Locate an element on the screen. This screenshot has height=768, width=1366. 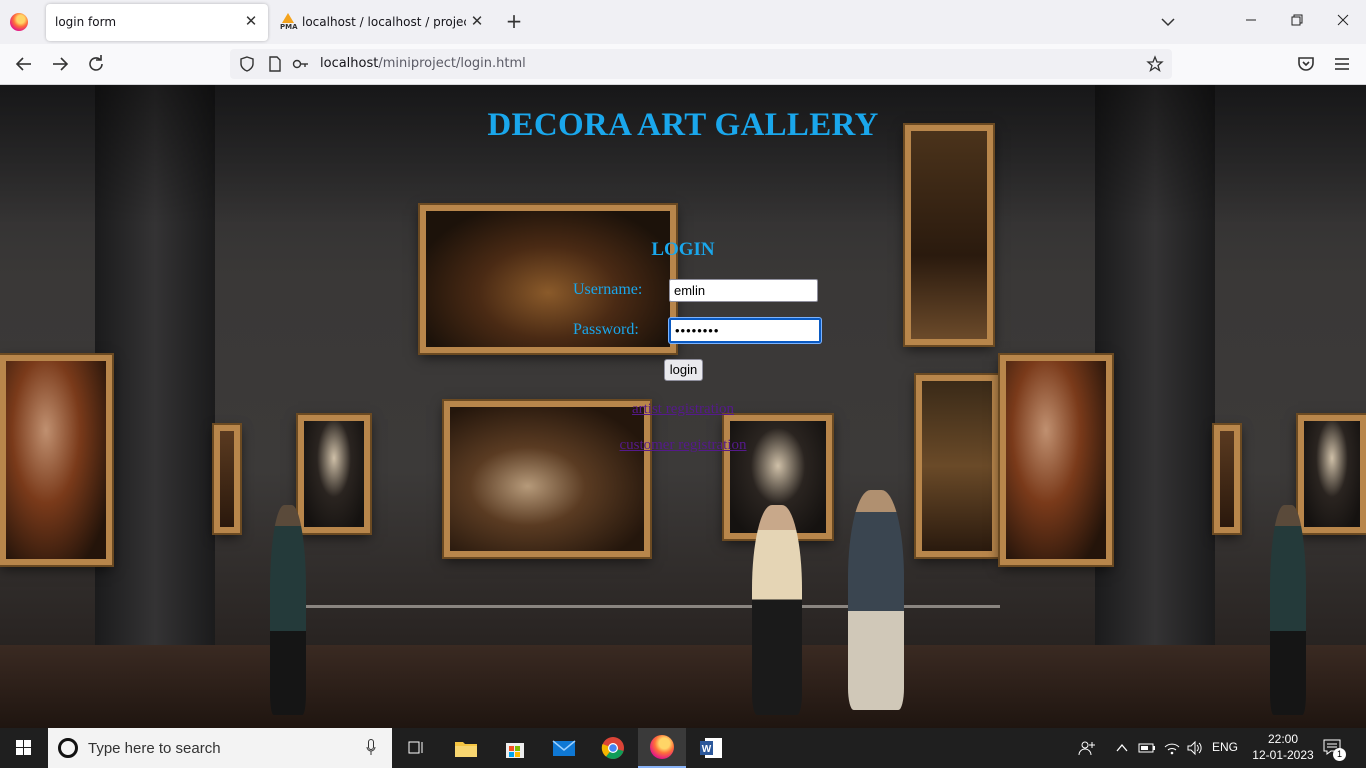
forward-arrow-icon is located at coordinates (60, 64).